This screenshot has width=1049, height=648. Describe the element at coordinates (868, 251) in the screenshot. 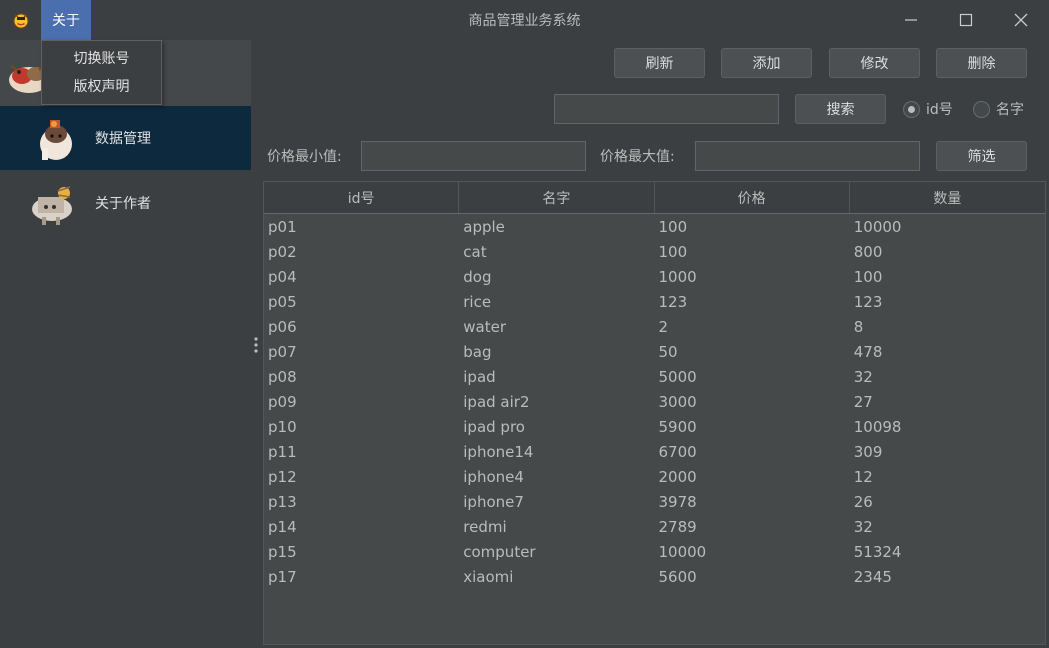

I see `table-cell: 800` at that location.